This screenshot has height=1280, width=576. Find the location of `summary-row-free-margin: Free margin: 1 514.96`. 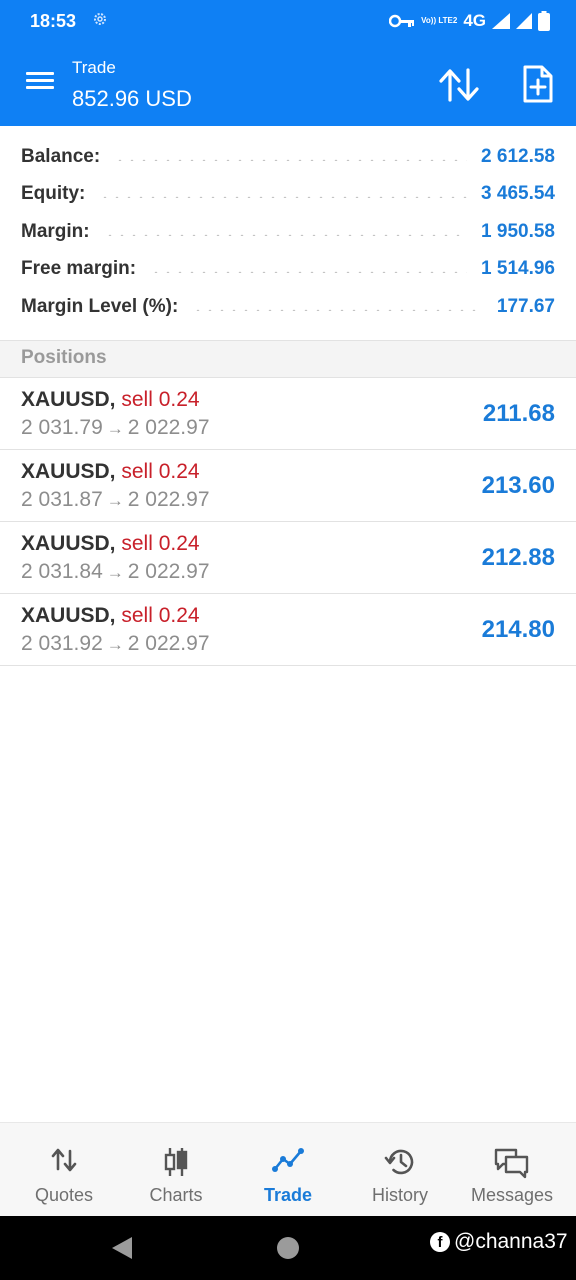

summary-row-free-margin: Free margin: 1 514.96 is located at coordinates (288, 270).